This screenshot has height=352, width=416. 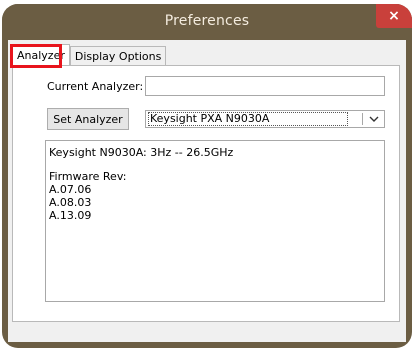 What do you see at coordinates (70, 189) in the screenshot?
I see `firmware-version: A.07.06` at bounding box center [70, 189].